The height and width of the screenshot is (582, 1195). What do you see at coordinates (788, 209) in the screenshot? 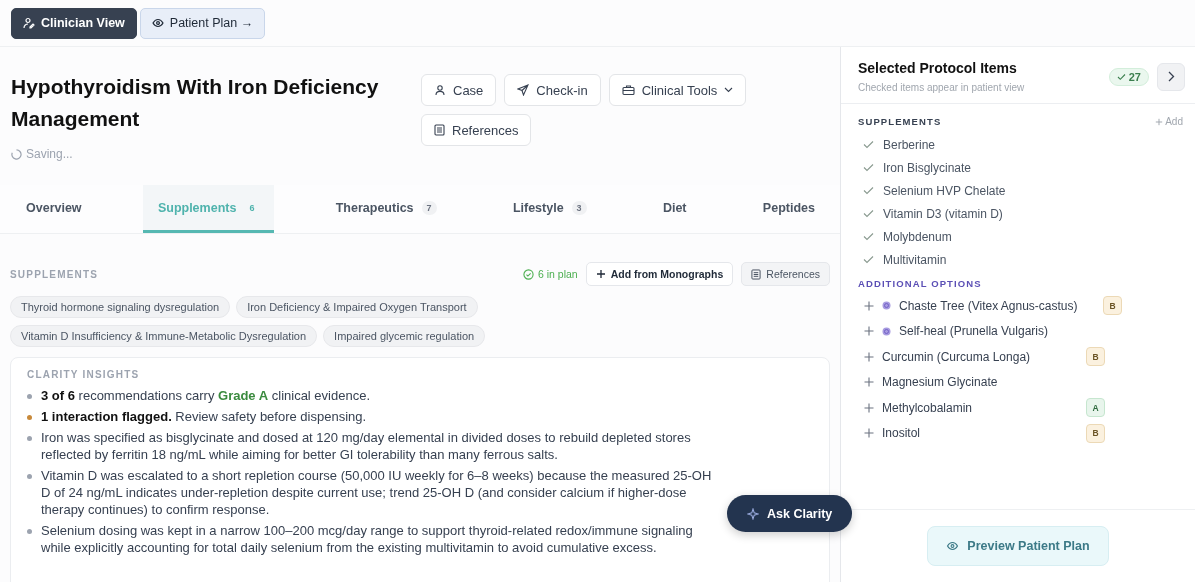
I see `tab: Peptides` at bounding box center [788, 209].